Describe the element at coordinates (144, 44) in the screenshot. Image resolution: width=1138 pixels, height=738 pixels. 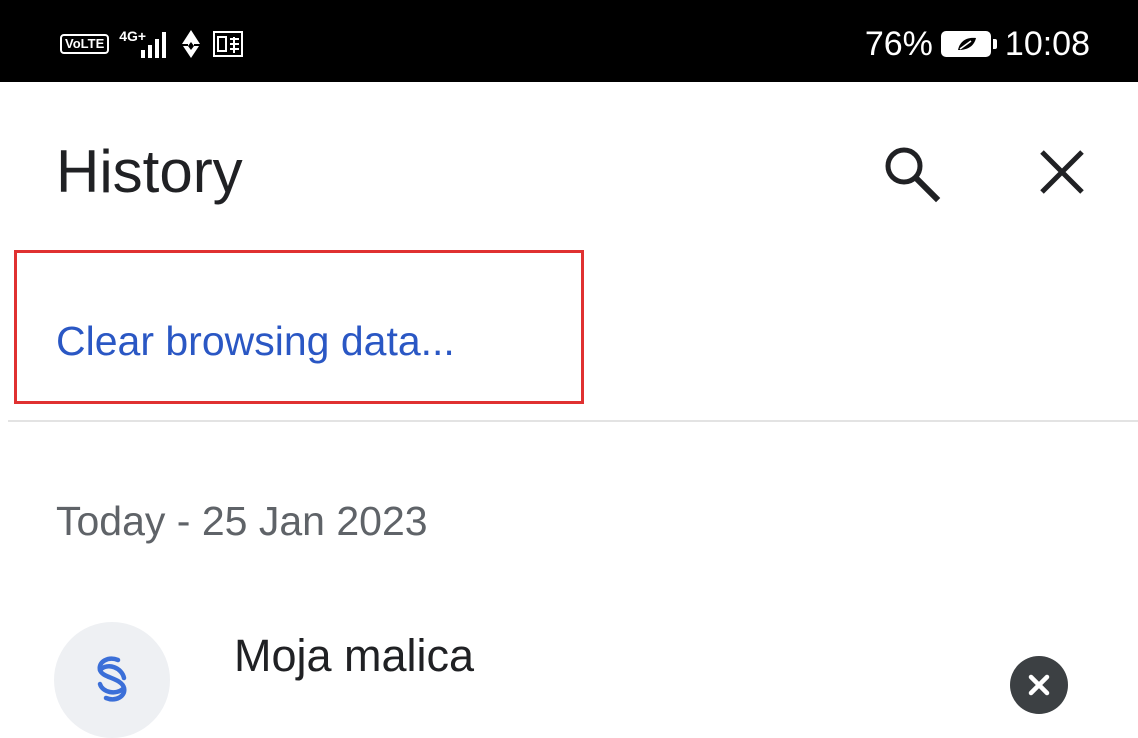
I see `signal-icon: 4G+` at that location.